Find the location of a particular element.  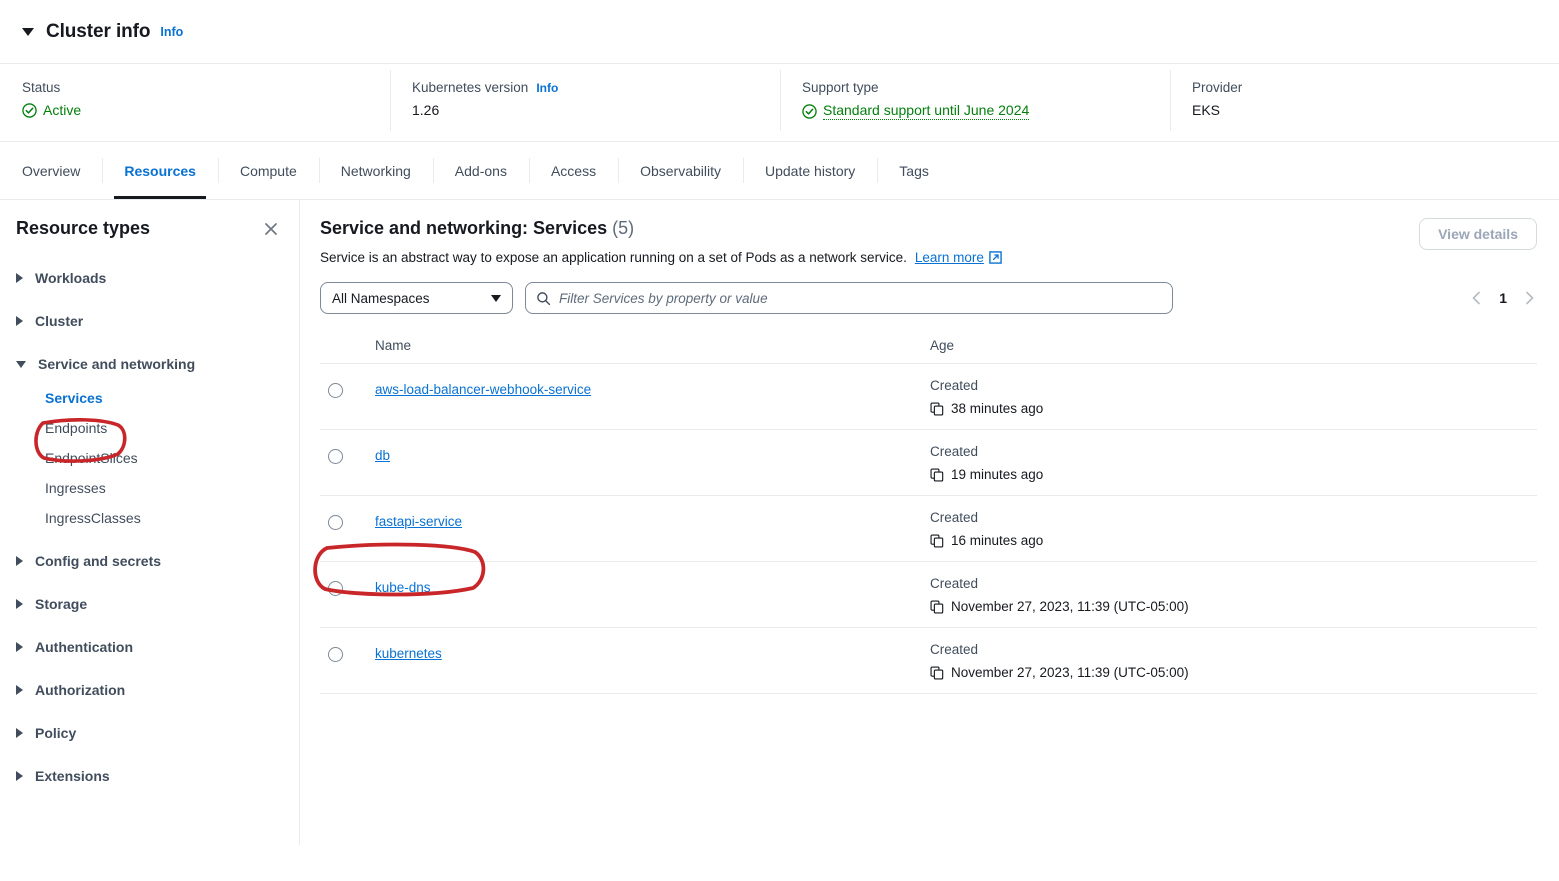

cluster-info-header: Cluster info Info is located at coordinates (779, 32).